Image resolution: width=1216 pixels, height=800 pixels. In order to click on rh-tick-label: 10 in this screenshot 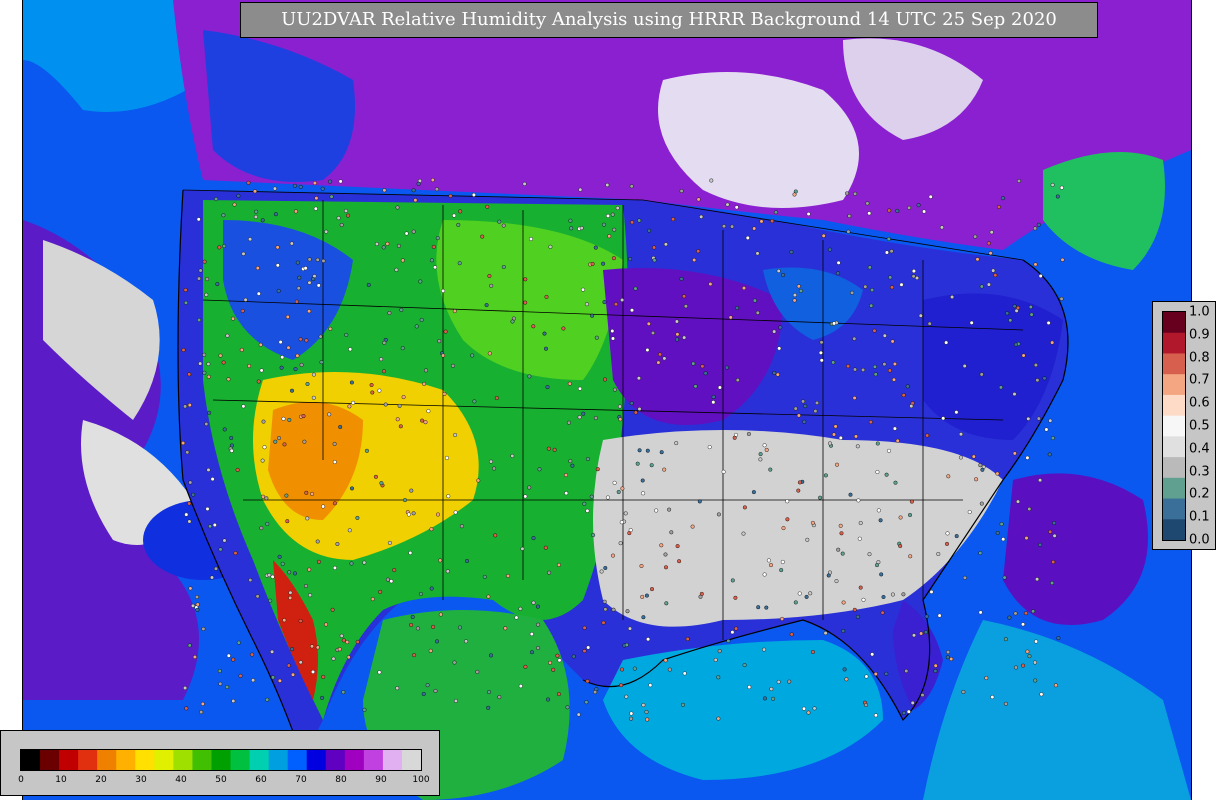, I will do `click(61, 780)`.